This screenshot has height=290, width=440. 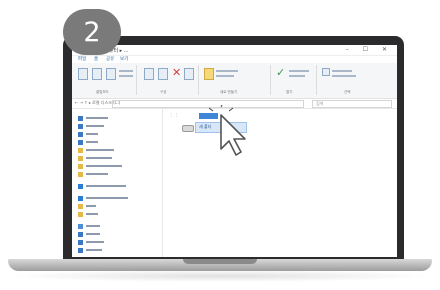 What do you see at coordinates (220, 261) in the screenshot?
I see `laptop-notch` at bounding box center [220, 261].